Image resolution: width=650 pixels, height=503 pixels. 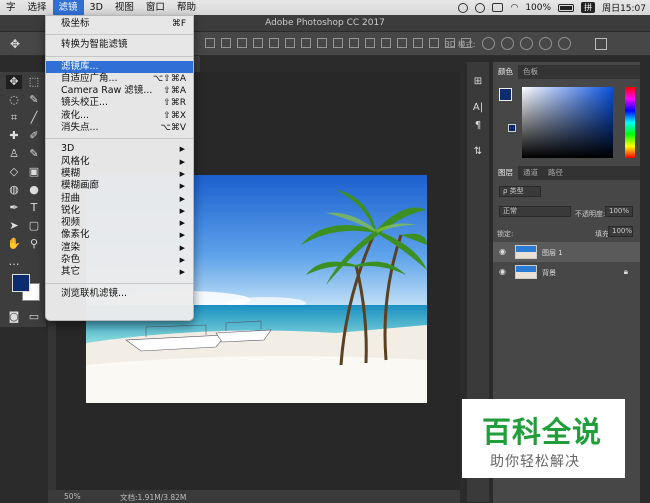 What do you see at coordinates (186, 7) in the screenshot?
I see `menubar-item: 帮助` at bounding box center [186, 7].